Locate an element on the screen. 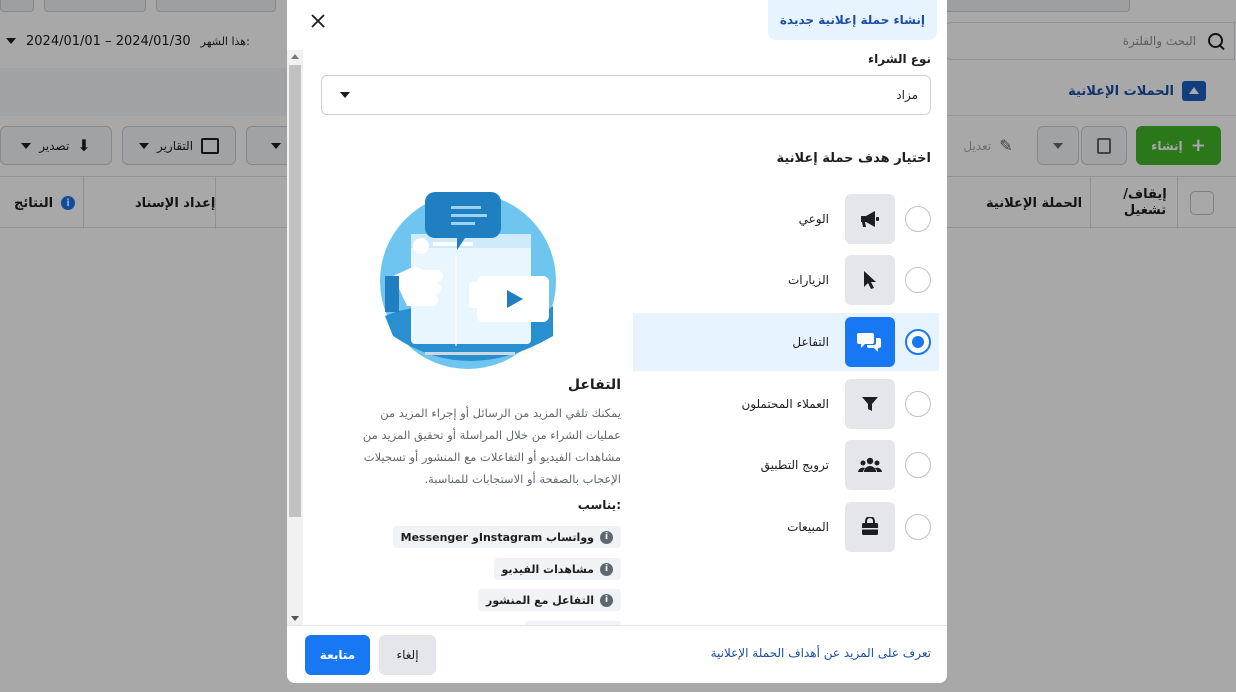 Image resolution: width=1236 pixels, height=692 pixels. buying-type-value: مزاد is located at coordinates (907, 95).